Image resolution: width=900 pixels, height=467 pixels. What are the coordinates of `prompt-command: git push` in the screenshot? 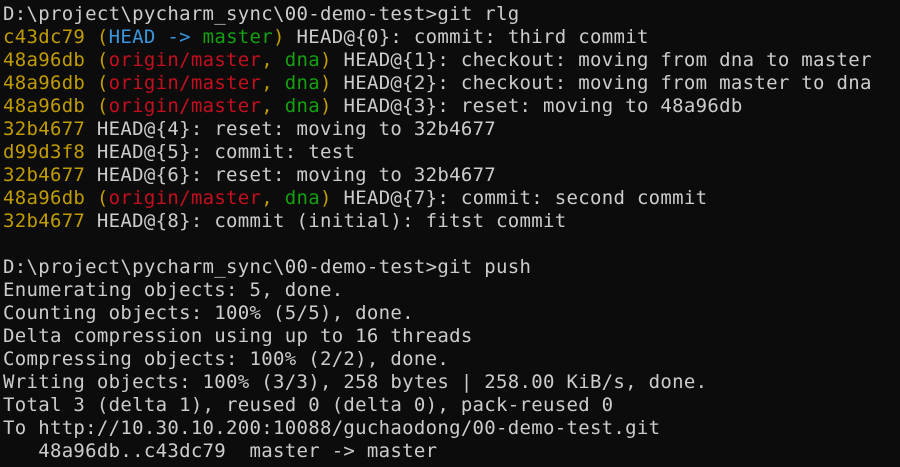 It's located at (484, 267).